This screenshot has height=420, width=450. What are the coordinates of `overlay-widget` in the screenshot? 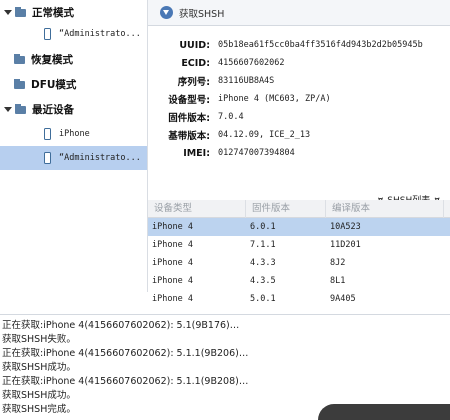 It's located at (384, 412).